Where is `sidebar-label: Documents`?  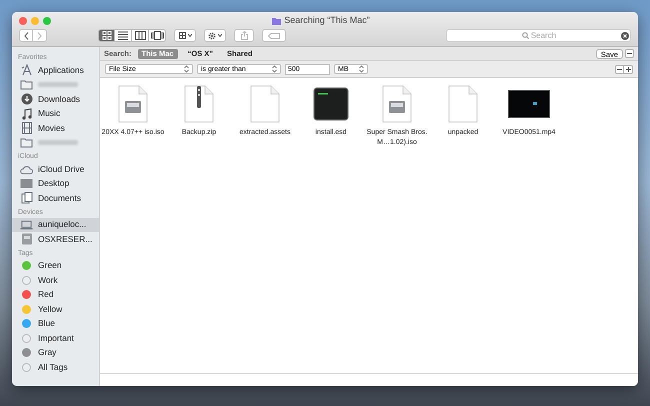 sidebar-label: Documents is located at coordinates (59, 198).